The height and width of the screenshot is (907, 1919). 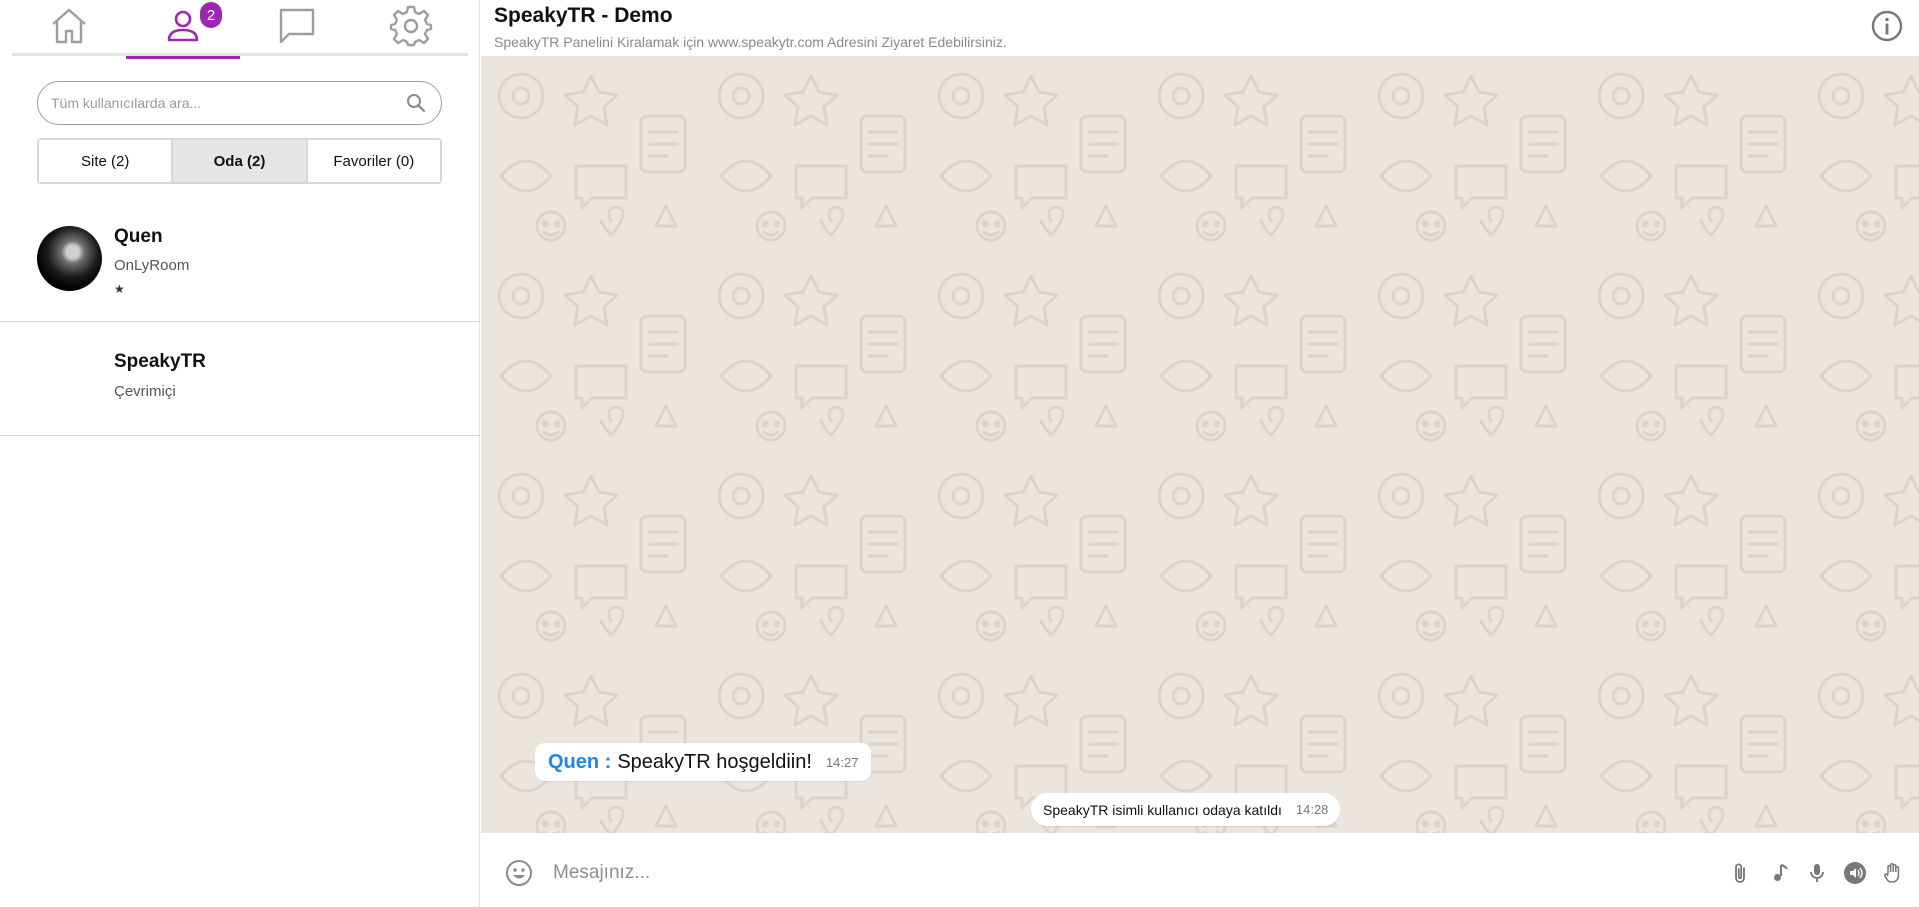 What do you see at coordinates (105, 161) in the screenshot?
I see `filter-site-button: Site (2)` at bounding box center [105, 161].